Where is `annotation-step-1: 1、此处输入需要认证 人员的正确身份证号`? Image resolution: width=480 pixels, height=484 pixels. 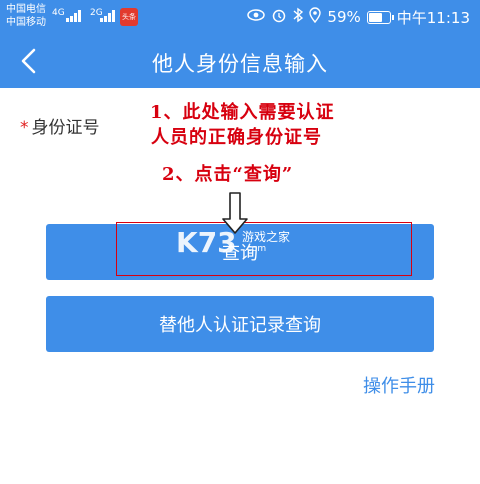
annotation-step-1: 1、此处输入需要认证 人员的正确身份证号 is located at coordinates (242, 125).